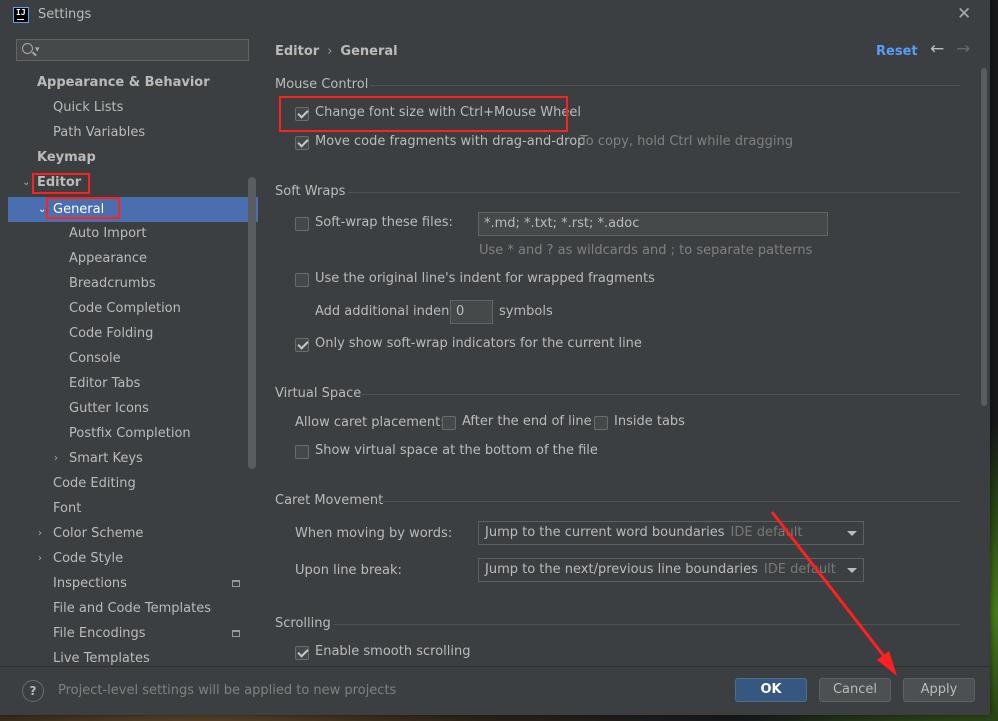 This screenshot has height=721, width=998. I want to click on soft-wrap-patterns-field: *.md; *.txt; *.rst; *.adoc, so click(653, 224).